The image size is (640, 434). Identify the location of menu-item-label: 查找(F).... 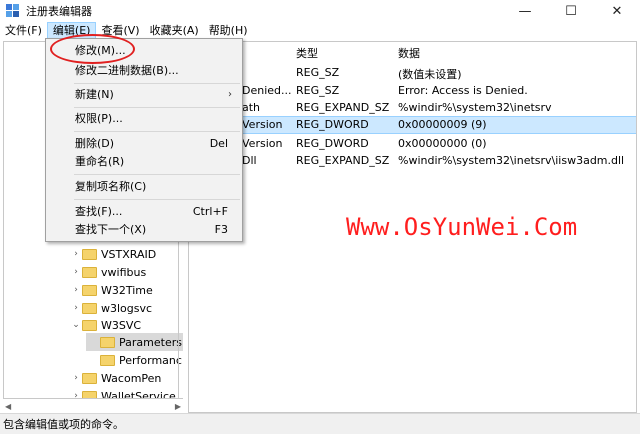
(99, 211).